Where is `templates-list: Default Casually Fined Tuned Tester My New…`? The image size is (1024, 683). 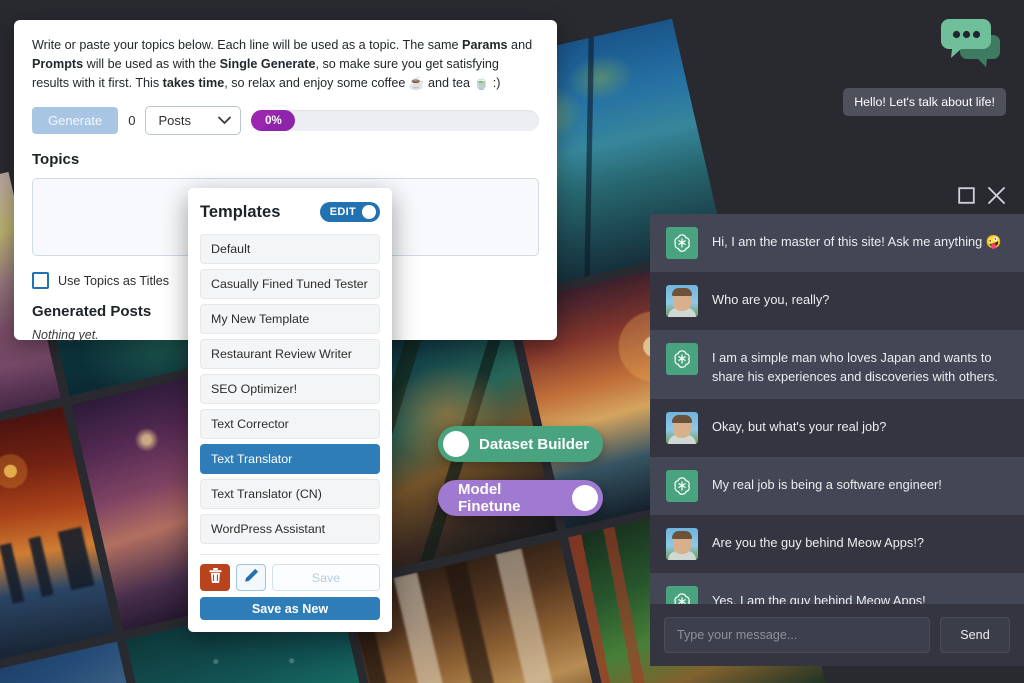
templates-list: Default Casually Fined Tuned Tester My New… is located at coordinates (290, 389).